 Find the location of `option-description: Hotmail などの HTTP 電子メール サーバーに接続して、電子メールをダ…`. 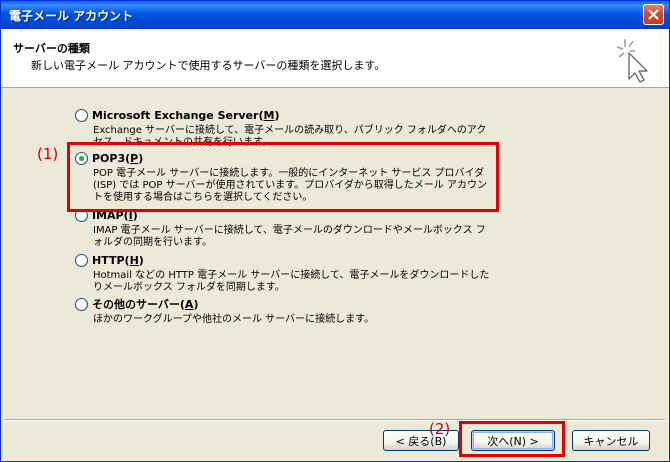

option-description: Hotmail などの HTTP 電子メール サーバーに接続して、電子メールをダ… is located at coordinates (291, 281).